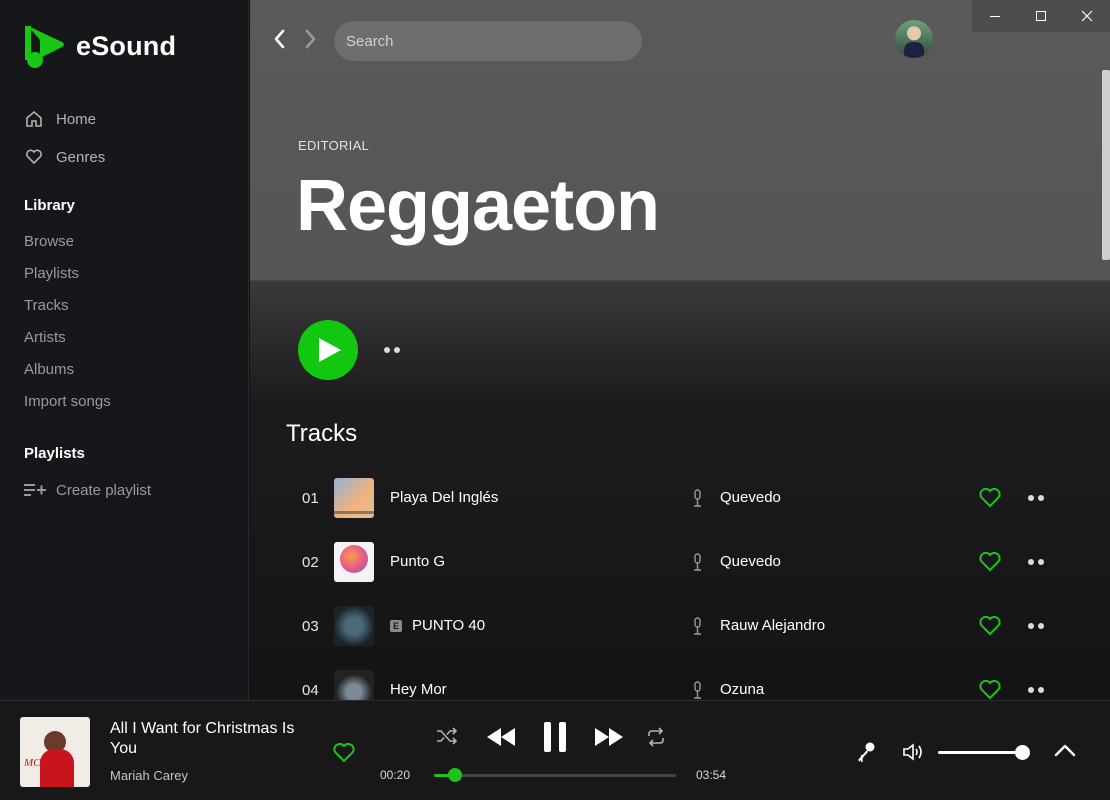 The image size is (1110, 800). I want to click on close-button, so click(1087, 16).